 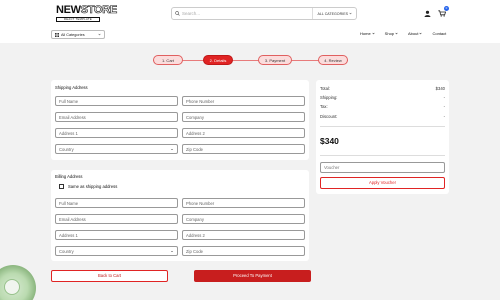 What do you see at coordinates (382, 97) in the screenshot?
I see `summary-shipping-row: Shipping: -` at bounding box center [382, 97].